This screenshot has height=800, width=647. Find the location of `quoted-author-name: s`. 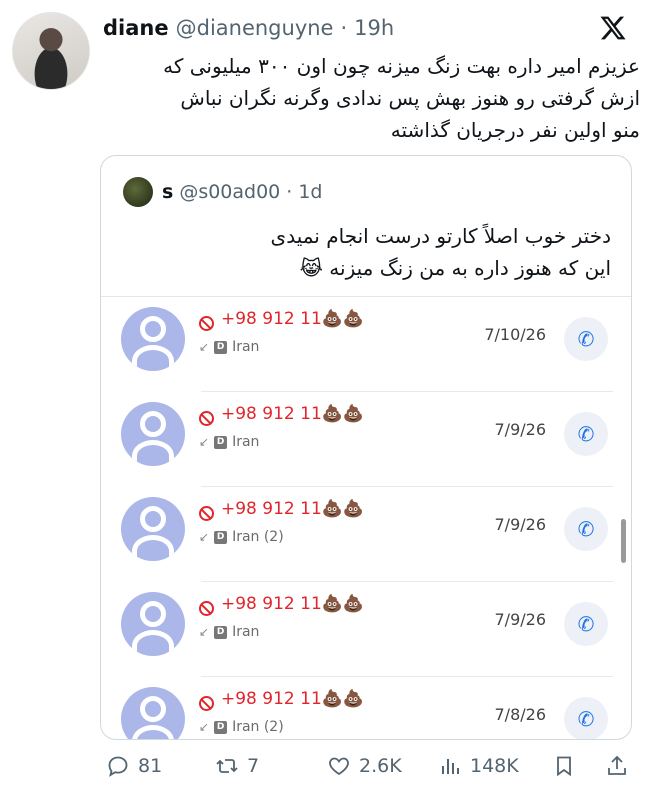

quoted-author-name: s is located at coordinates (167, 192).